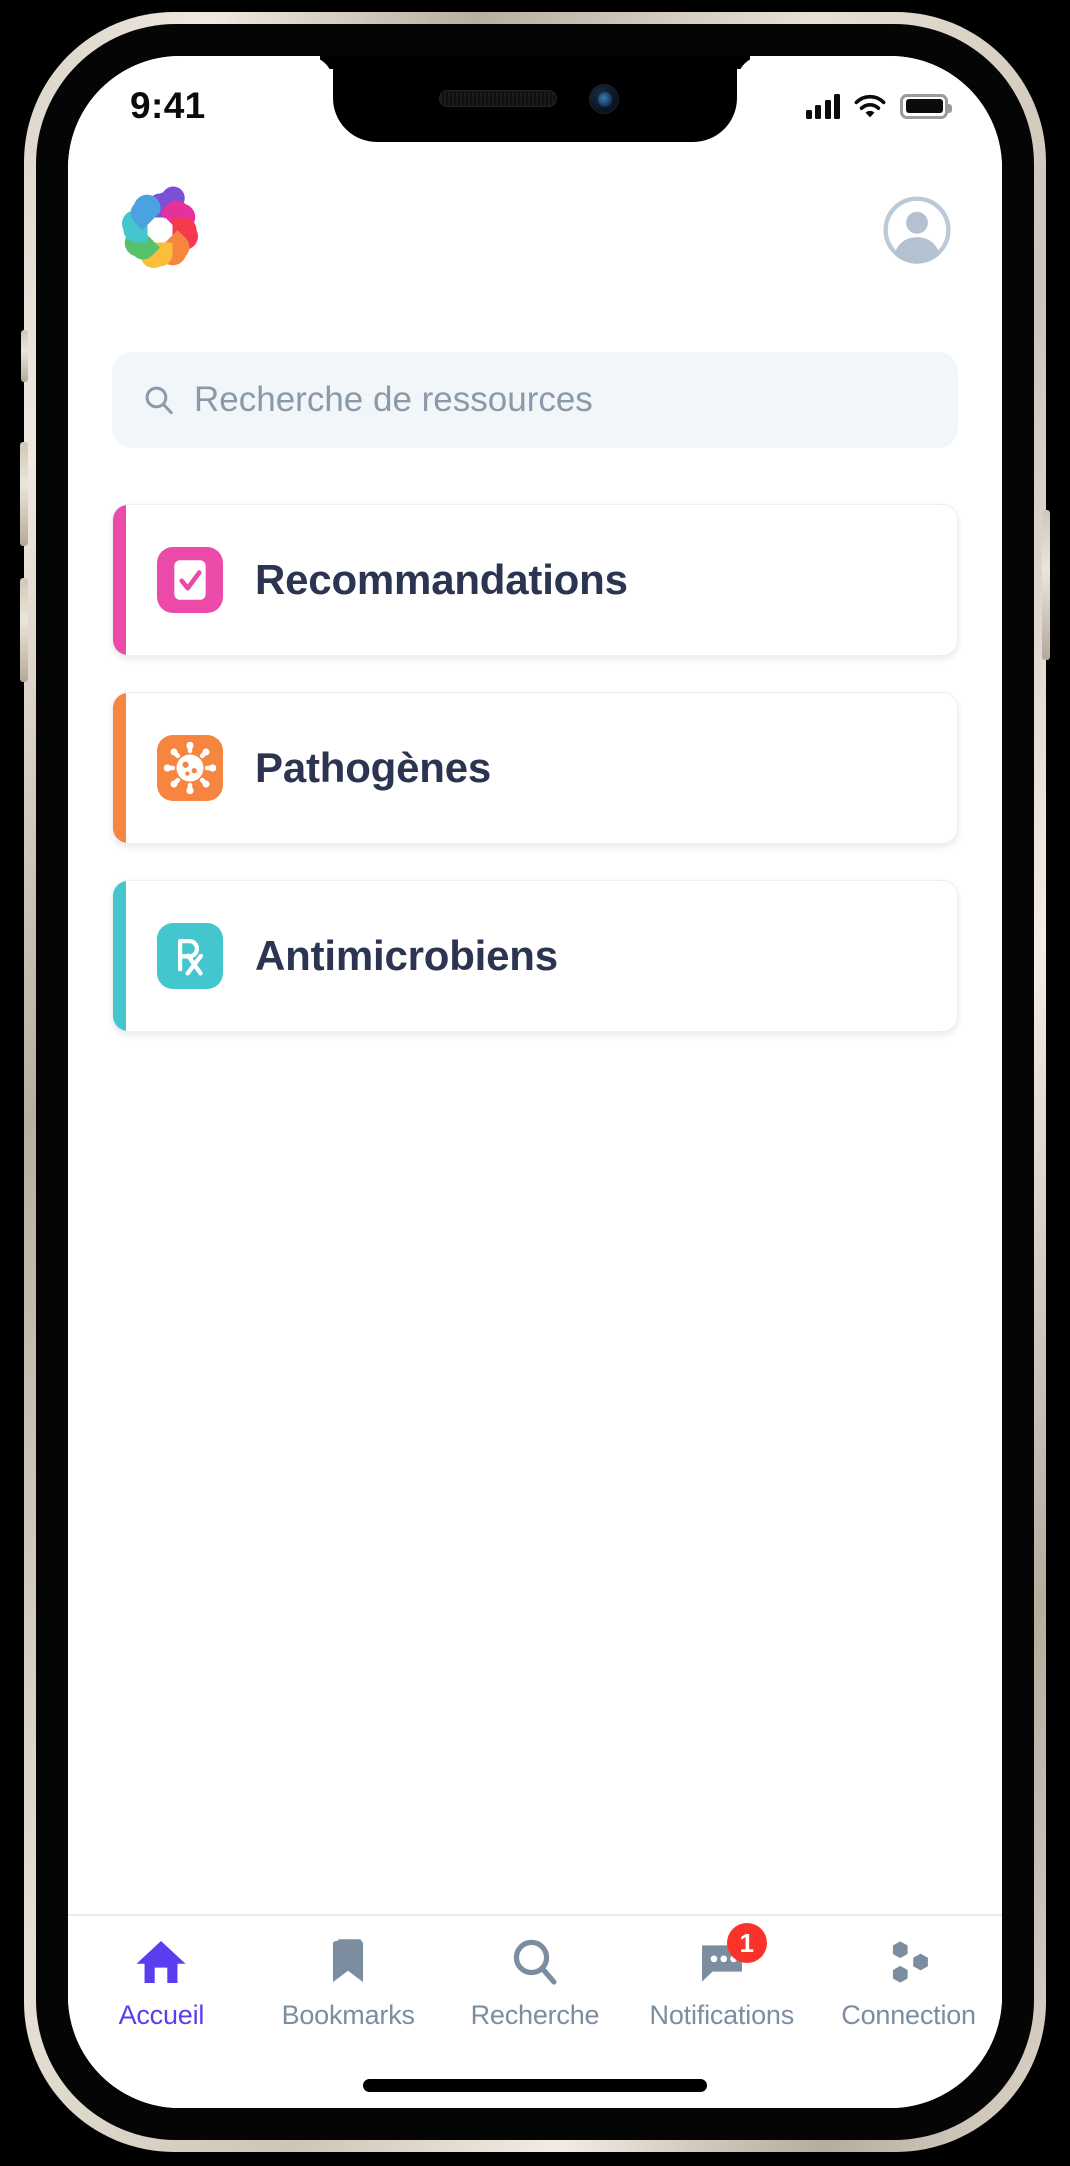 The width and height of the screenshot is (1070, 2166). I want to click on category-card-antimicrobiens: Antimicrobiens, so click(535, 956).